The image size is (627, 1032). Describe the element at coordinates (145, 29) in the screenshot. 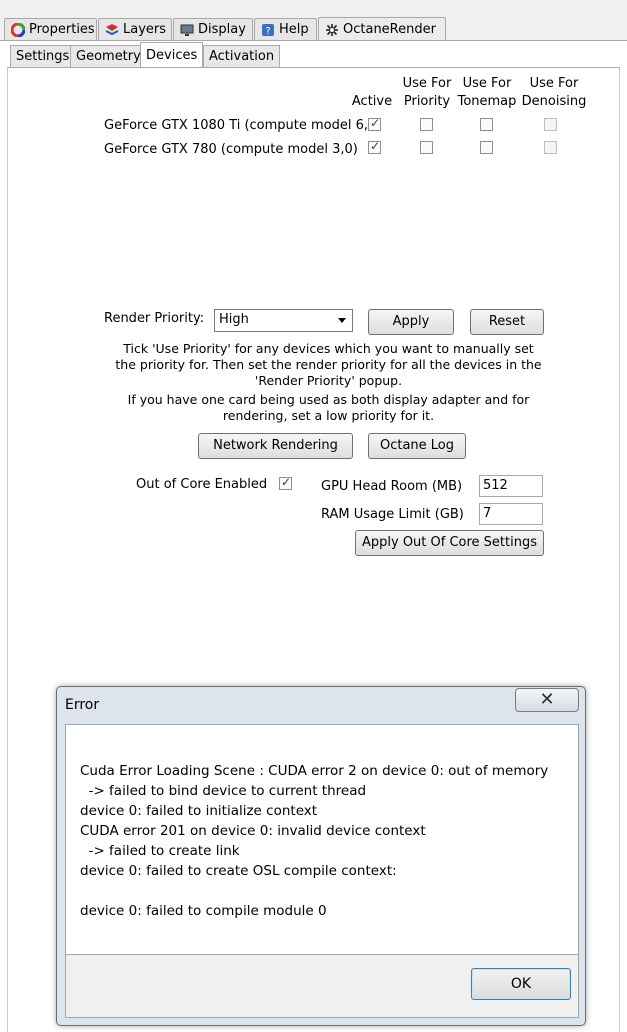

I see `tab-label: Layers` at that location.